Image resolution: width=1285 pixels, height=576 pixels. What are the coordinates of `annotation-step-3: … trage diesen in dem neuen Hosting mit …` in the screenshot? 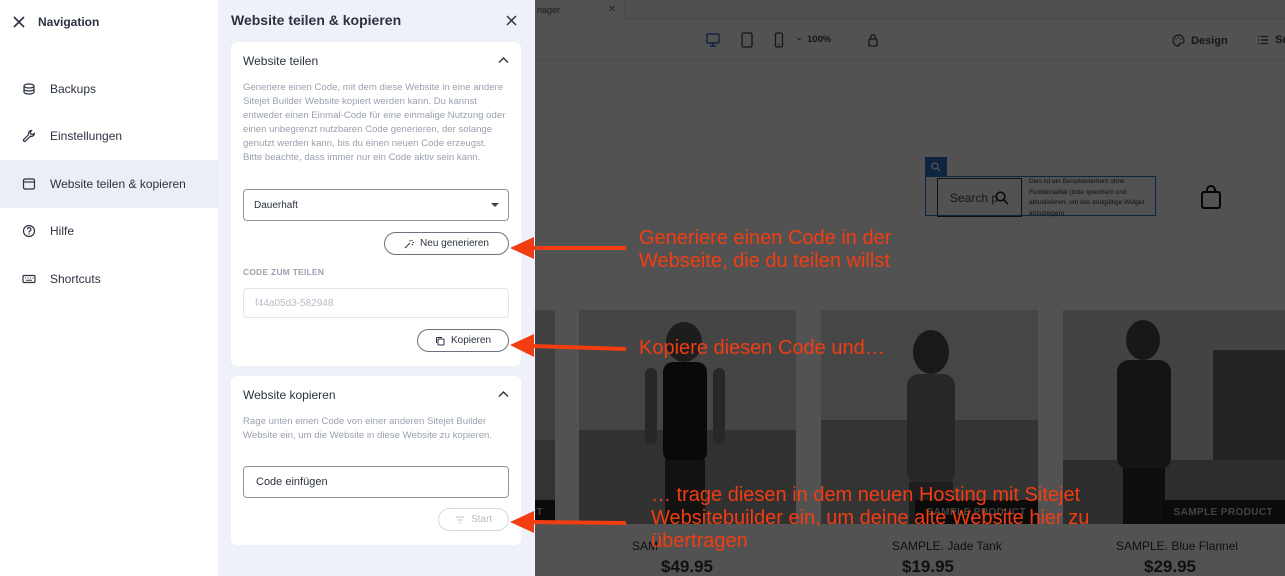 It's located at (870, 518).